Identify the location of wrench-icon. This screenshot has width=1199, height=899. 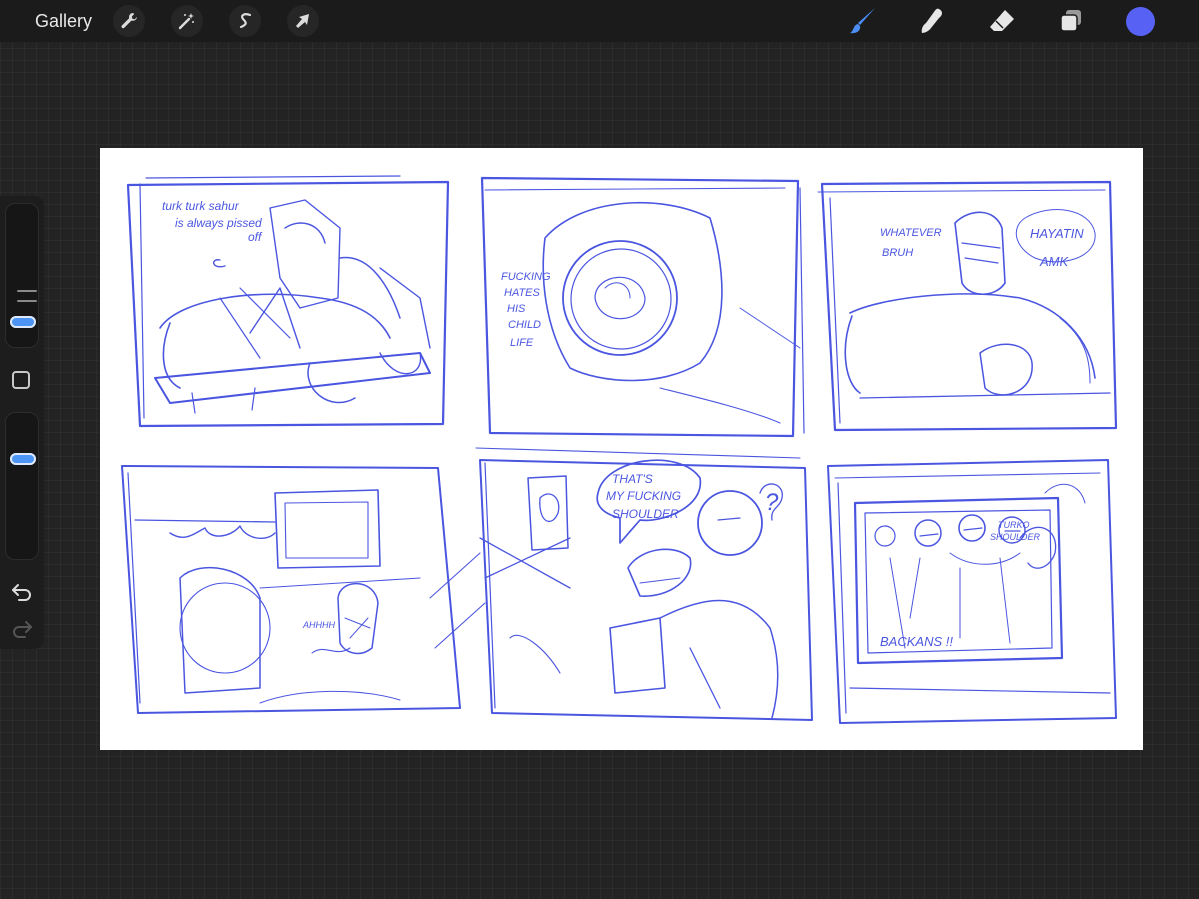
(129, 21).